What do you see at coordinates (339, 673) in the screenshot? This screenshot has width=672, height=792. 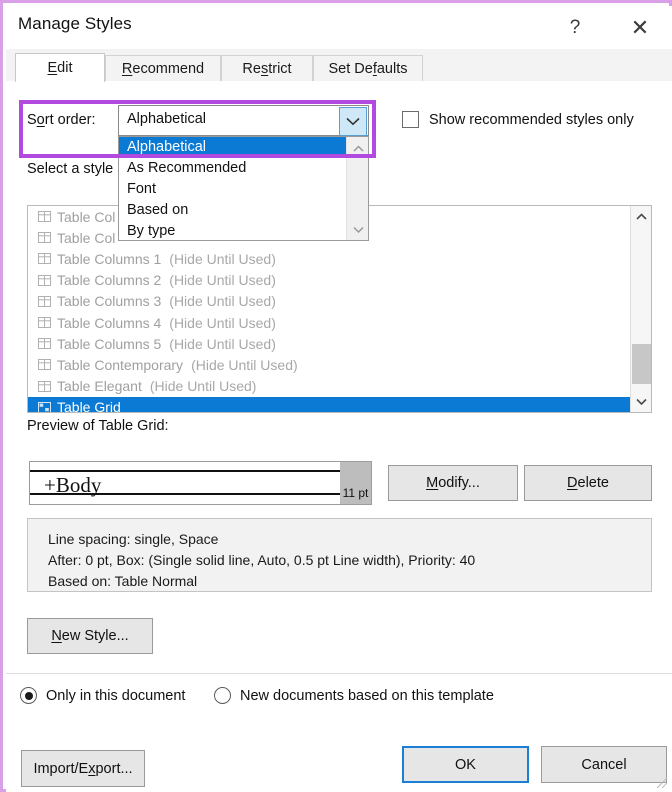 I see `divider` at bounding box center [339, 673].